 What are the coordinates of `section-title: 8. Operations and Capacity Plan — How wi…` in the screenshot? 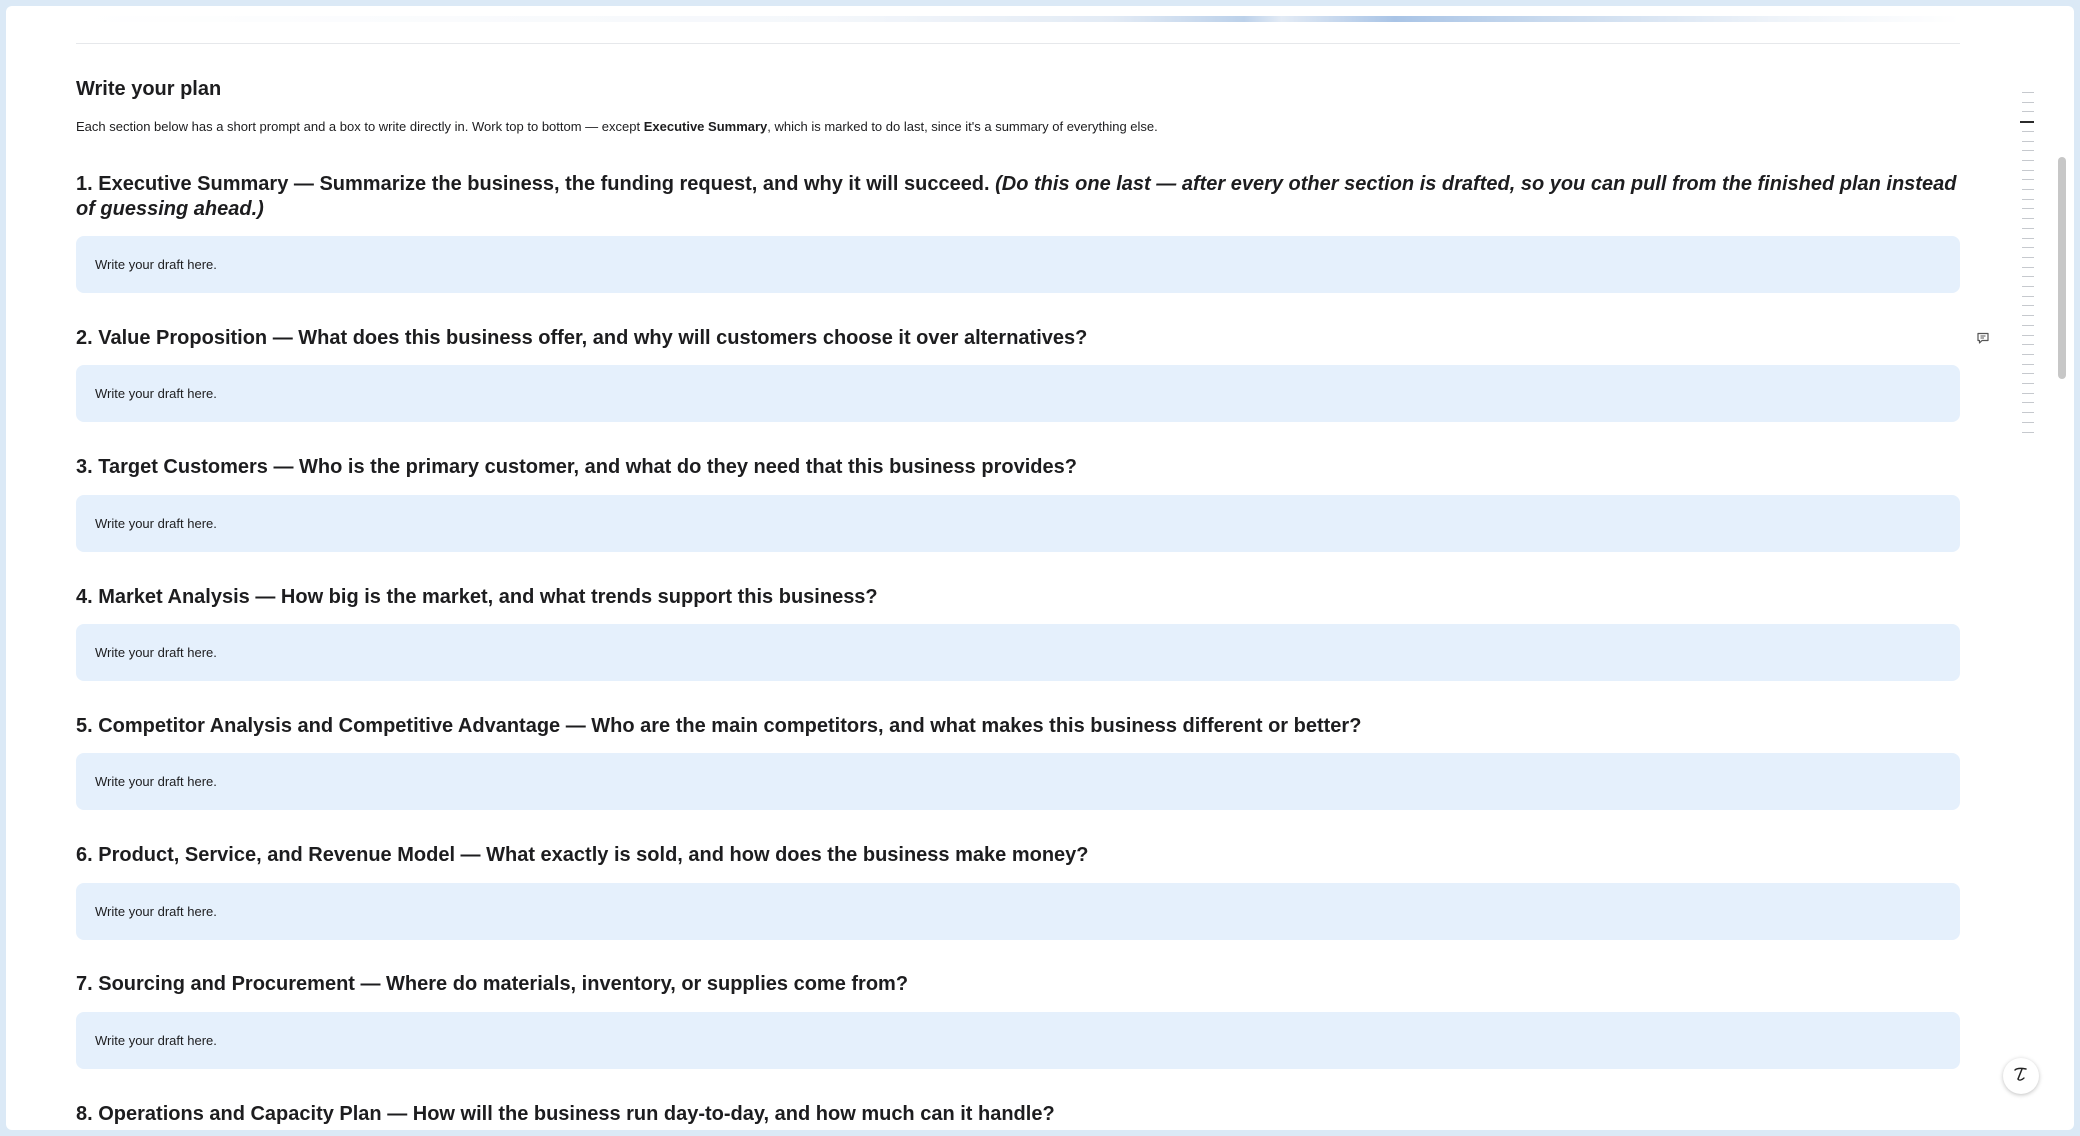 It's located at (565, 1114).